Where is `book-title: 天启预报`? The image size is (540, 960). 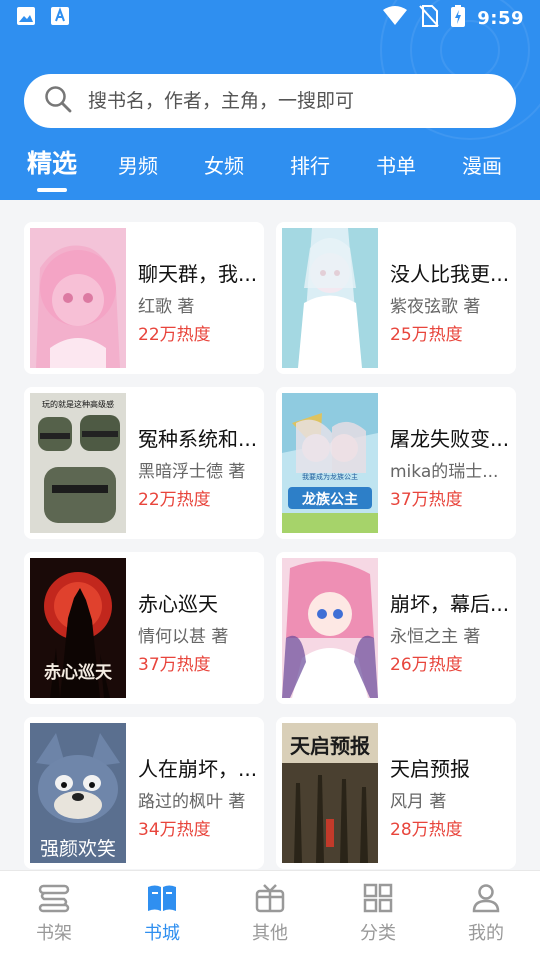
book-title: 天启预报 is located at coordinates (430, 769).